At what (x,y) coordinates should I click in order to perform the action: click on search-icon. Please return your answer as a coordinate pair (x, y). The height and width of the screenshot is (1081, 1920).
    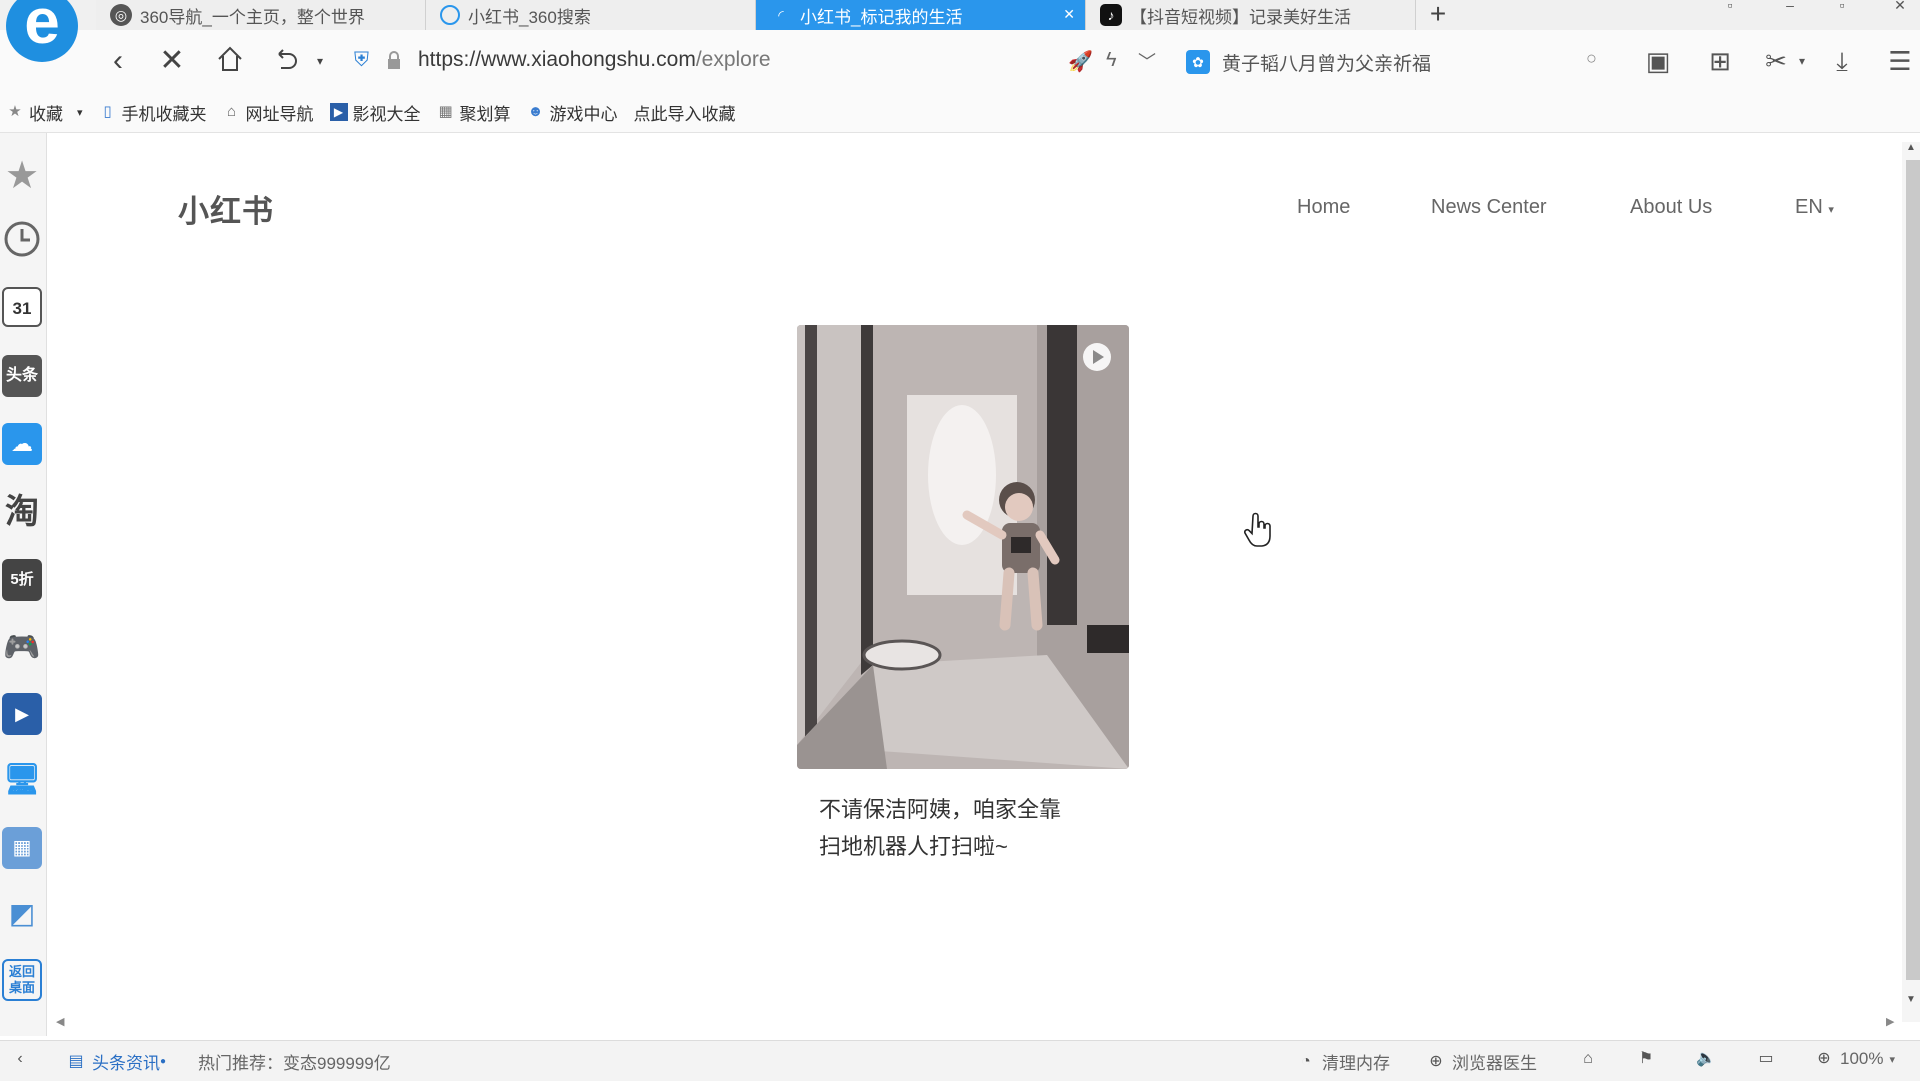
    Looking at the image, I should click on (450, 15).